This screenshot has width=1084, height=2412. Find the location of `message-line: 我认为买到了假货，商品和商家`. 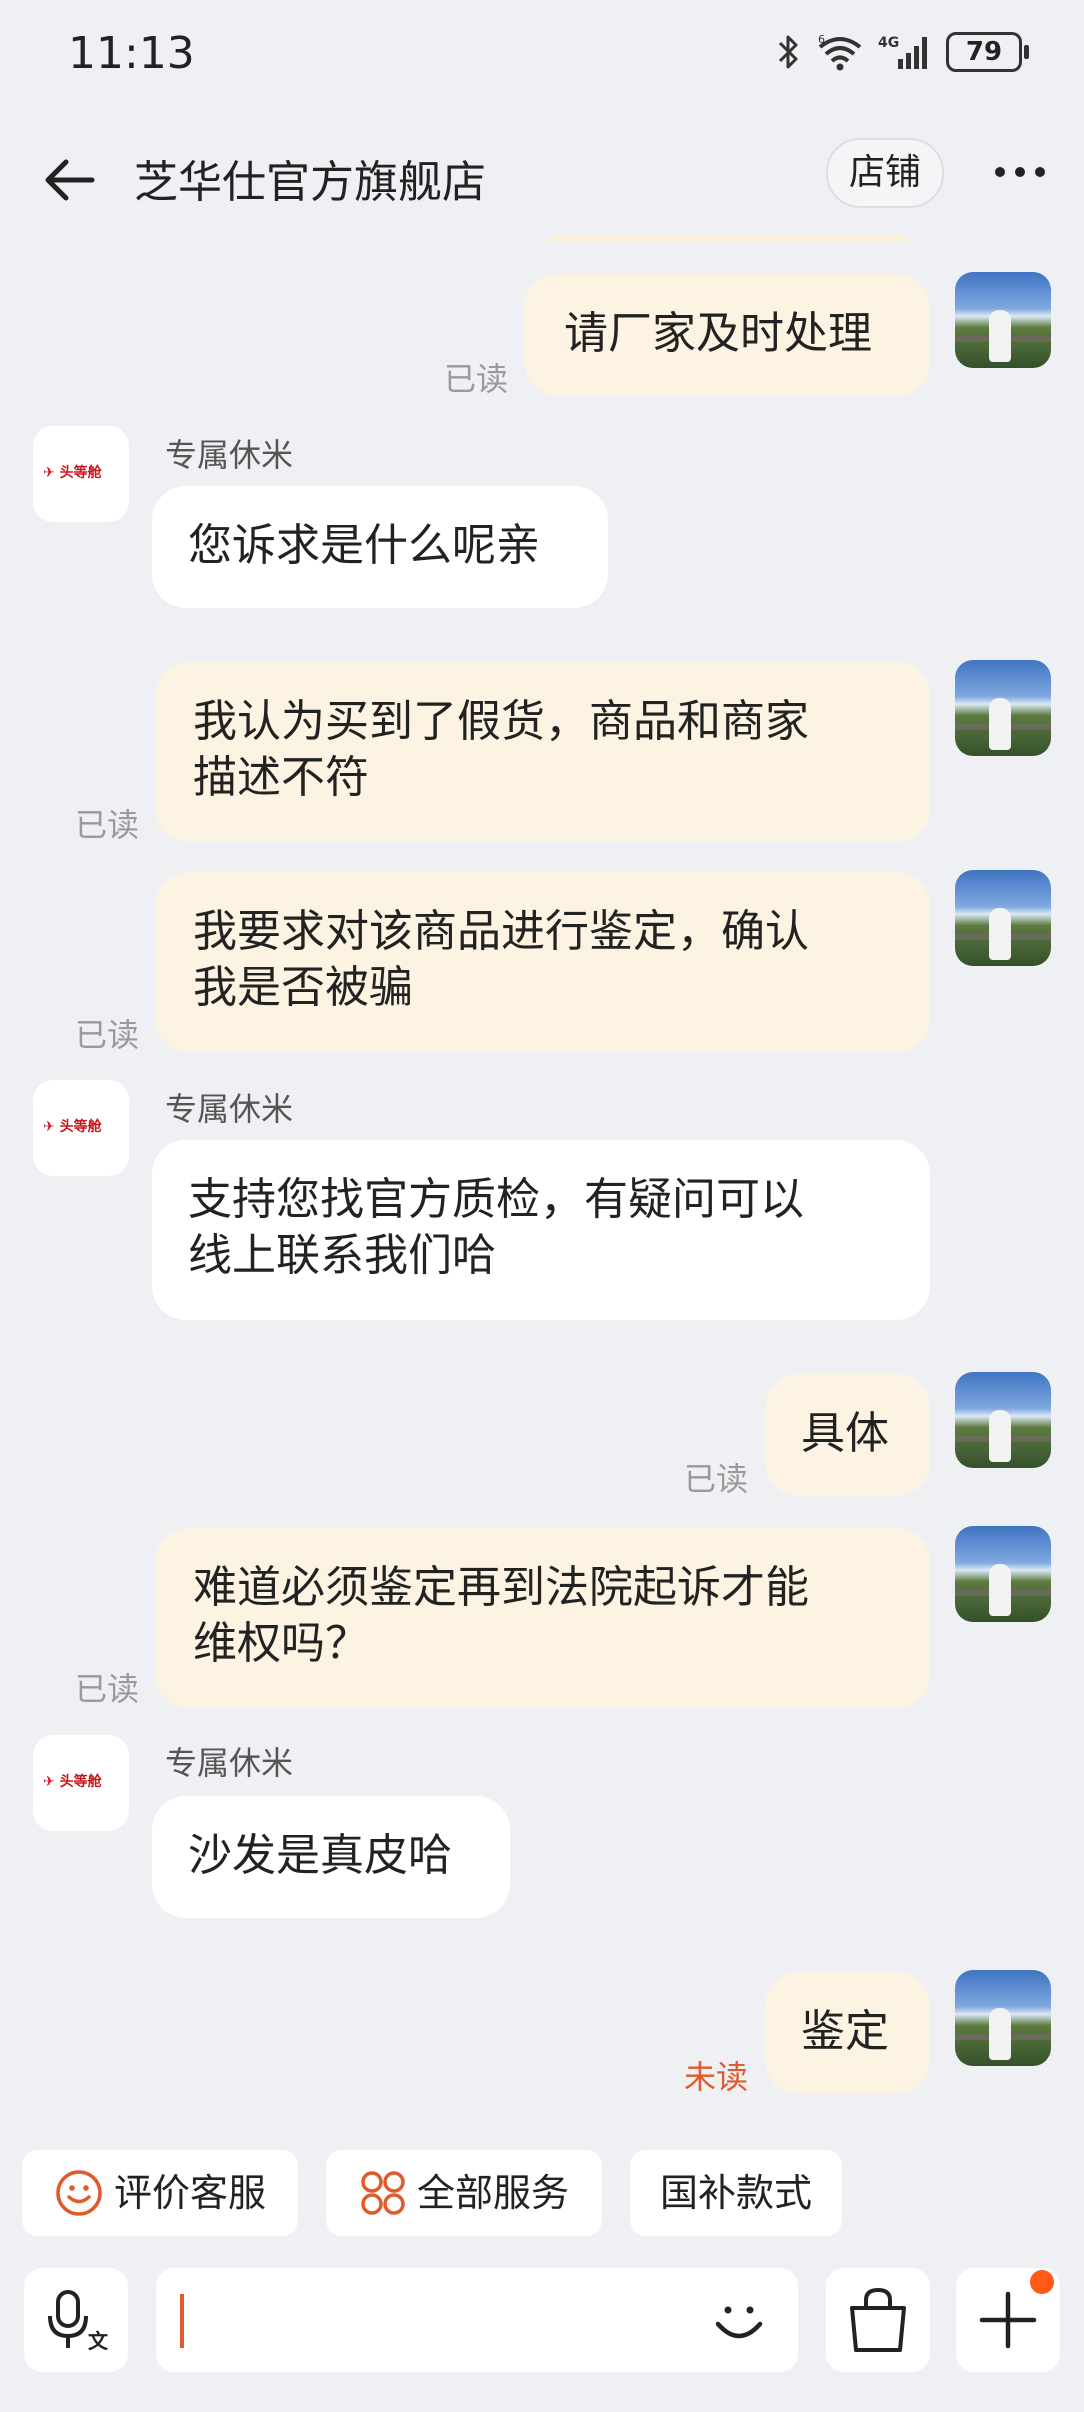

message-line: 我认为买到了假货，商品和商家 is located at coordinates (501, 721).